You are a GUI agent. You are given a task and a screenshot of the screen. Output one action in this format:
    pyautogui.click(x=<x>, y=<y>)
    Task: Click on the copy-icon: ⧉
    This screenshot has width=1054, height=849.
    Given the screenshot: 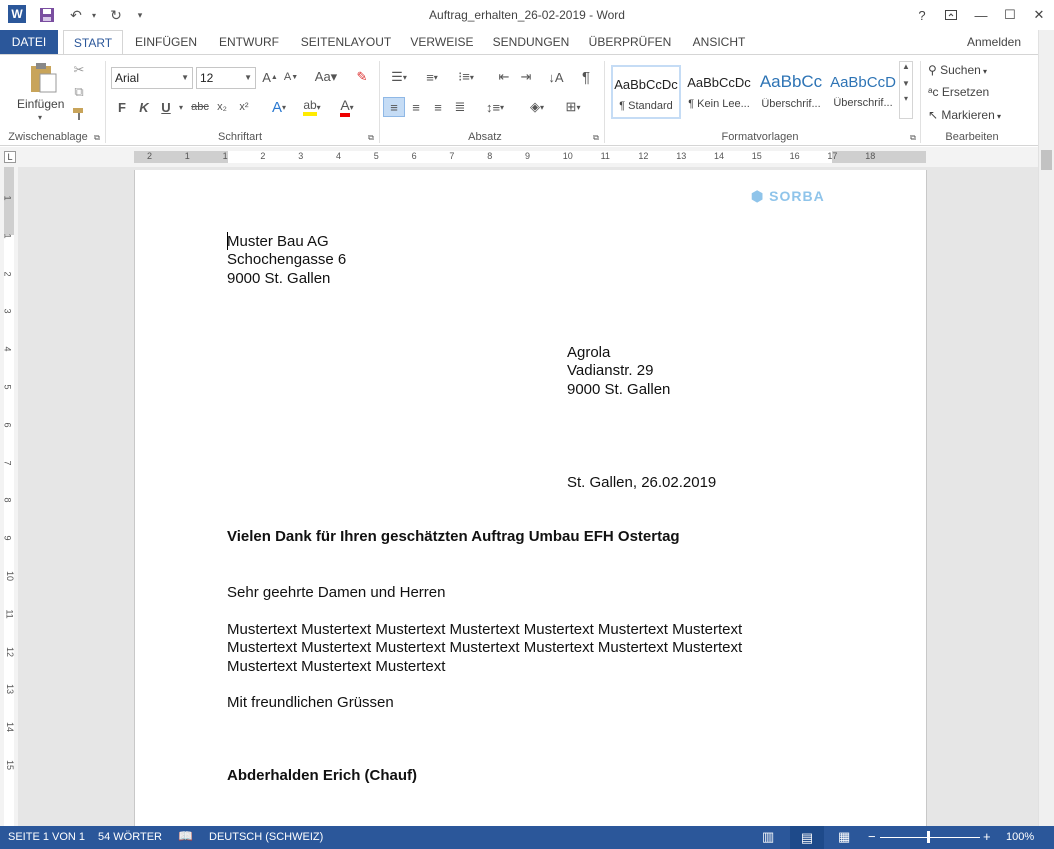 What is the action you would take?
    pyautogui.click(x=79, y=92)
    